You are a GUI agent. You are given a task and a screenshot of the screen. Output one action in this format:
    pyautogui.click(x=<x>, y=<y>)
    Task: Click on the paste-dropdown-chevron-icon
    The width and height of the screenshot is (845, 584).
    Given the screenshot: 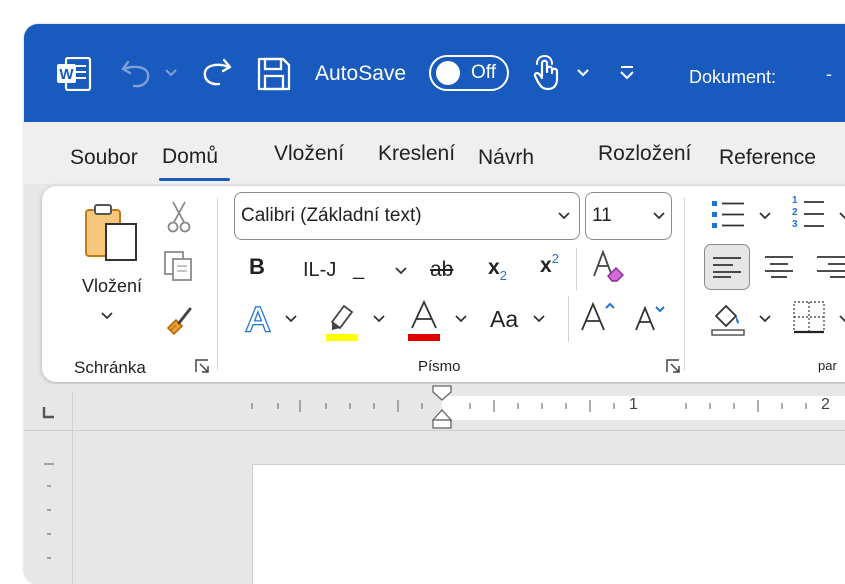 What is the action you would take?
    pyautogui.click(x=107, y=316)
    